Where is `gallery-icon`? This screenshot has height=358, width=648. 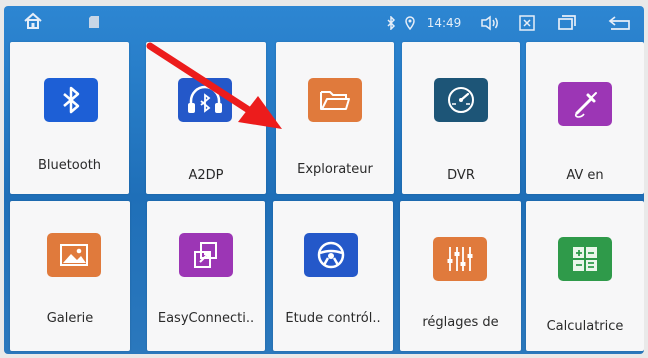 gallery-icon is located at coordinates (74, 255).